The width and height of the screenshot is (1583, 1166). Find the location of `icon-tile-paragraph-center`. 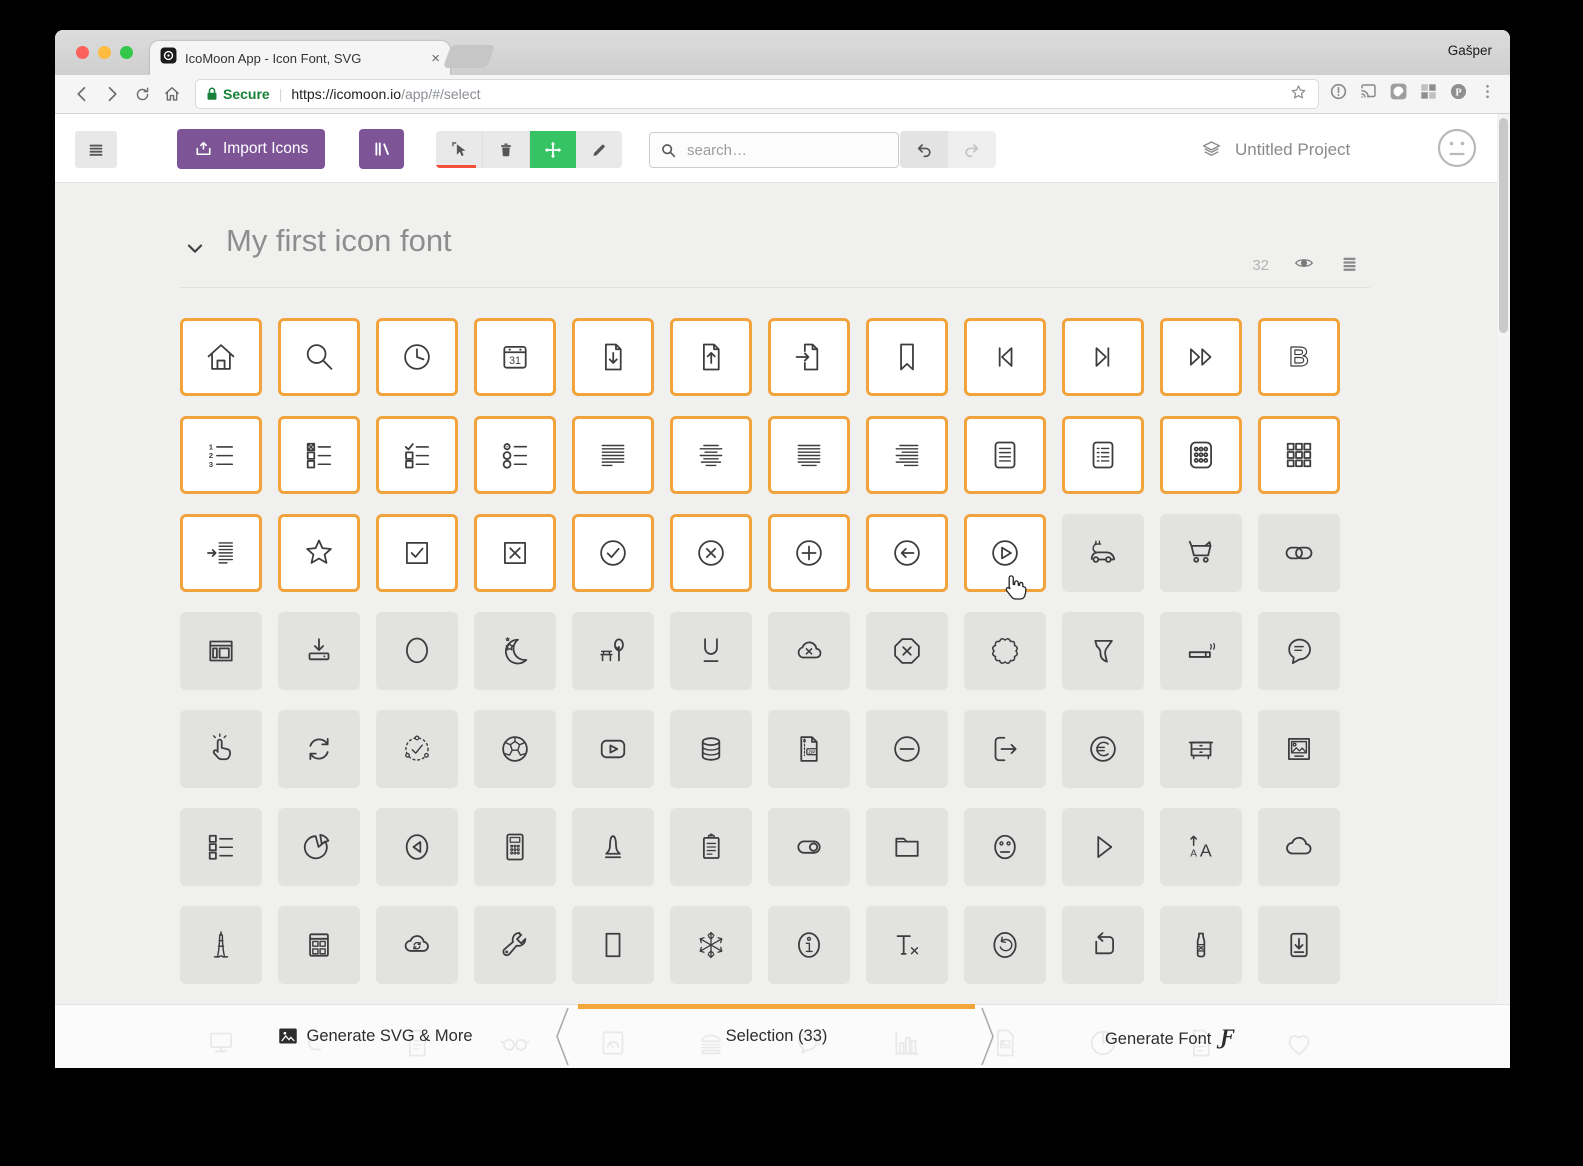

icon-tile-paragraph-center is located at coordinates (711, 455).